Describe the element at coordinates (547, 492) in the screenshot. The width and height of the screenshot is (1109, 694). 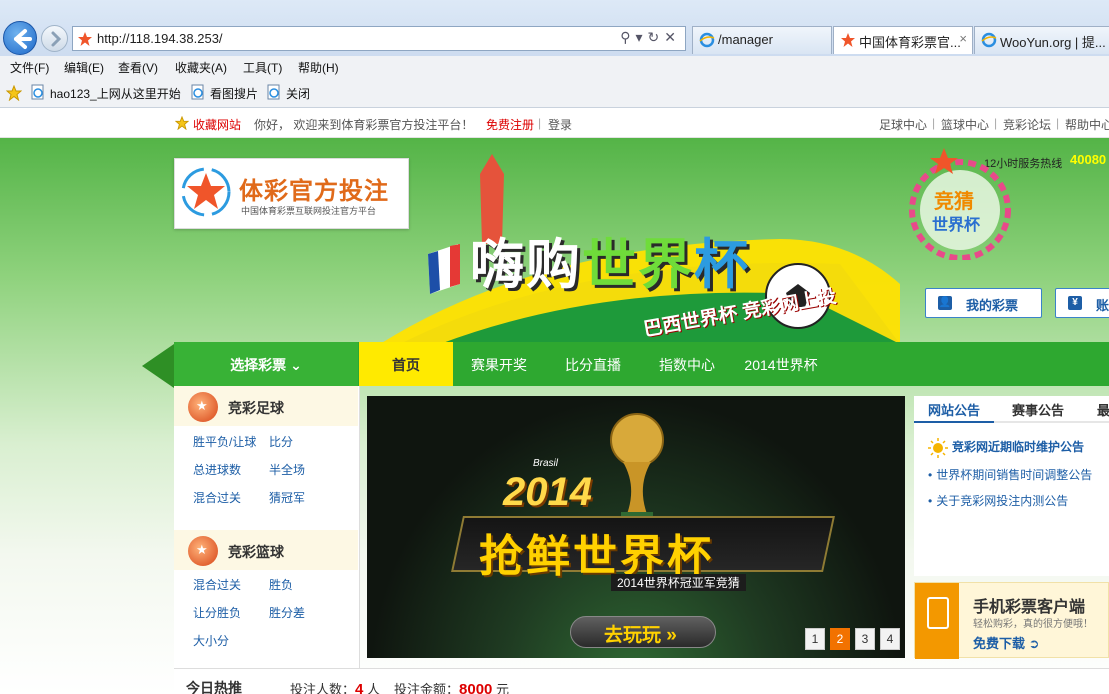
I see `carousel-year: 2014` at that location.